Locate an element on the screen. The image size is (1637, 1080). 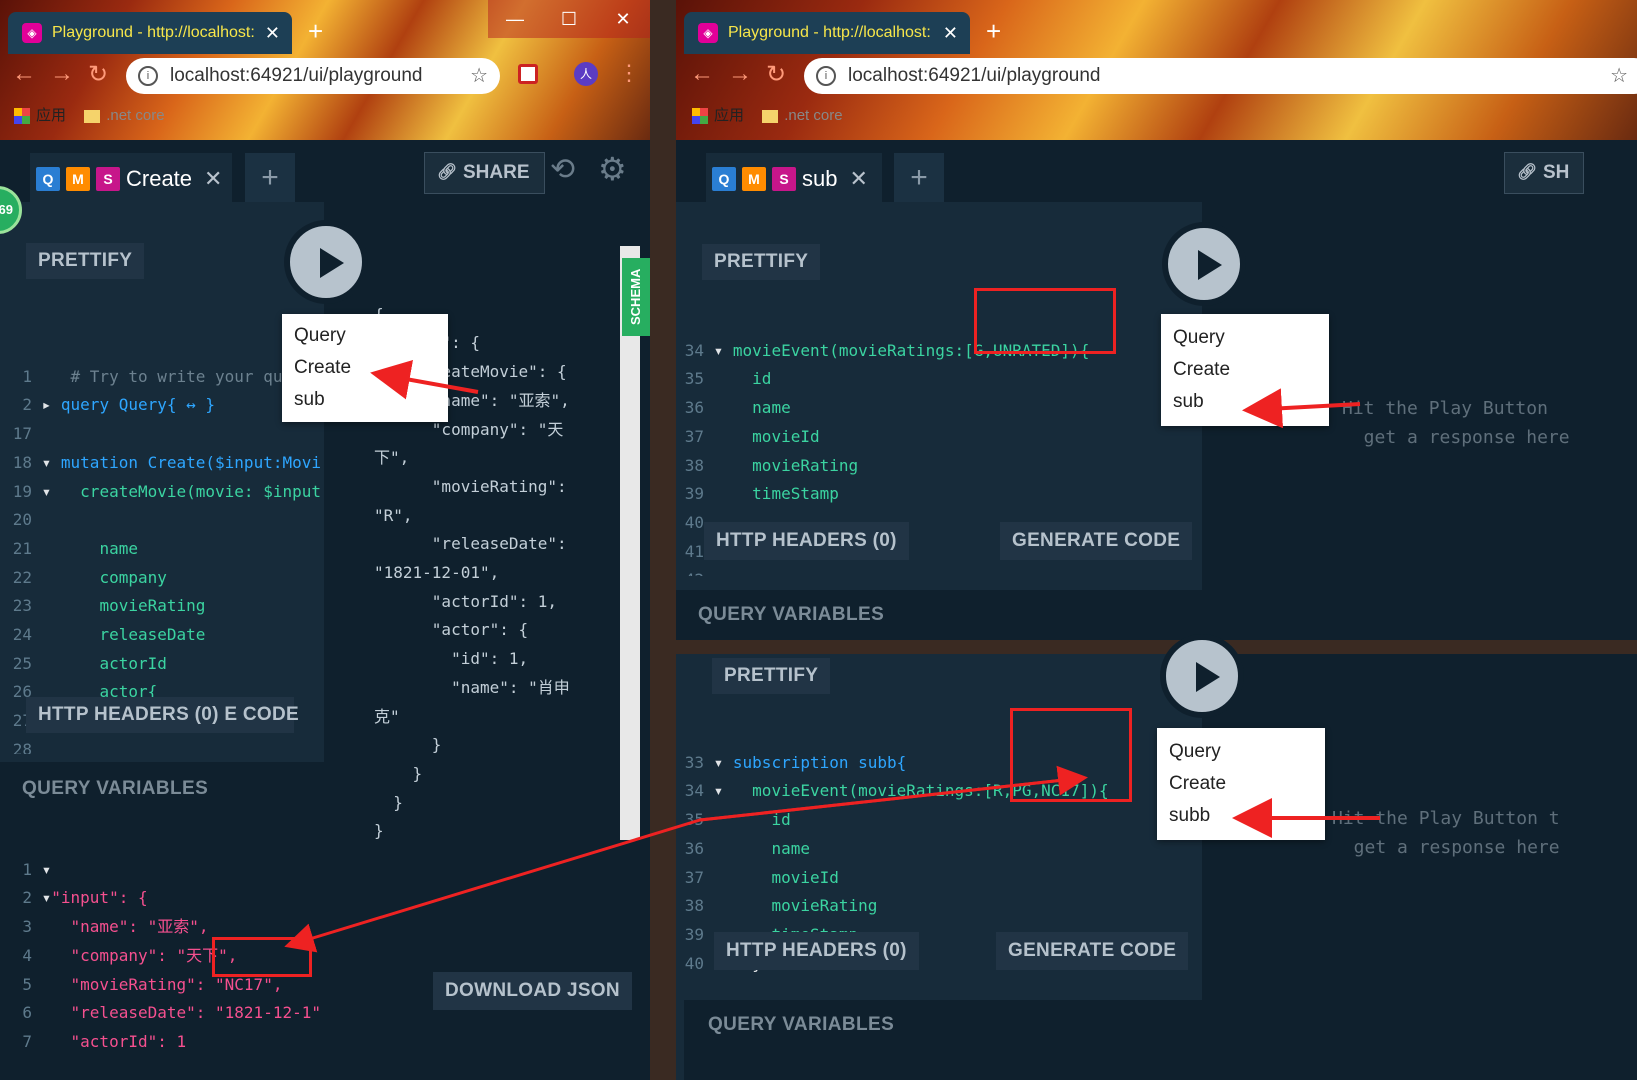
code-line: 6 "releaseDate": "1821-12-1" is located at coordinates (171, 1013).